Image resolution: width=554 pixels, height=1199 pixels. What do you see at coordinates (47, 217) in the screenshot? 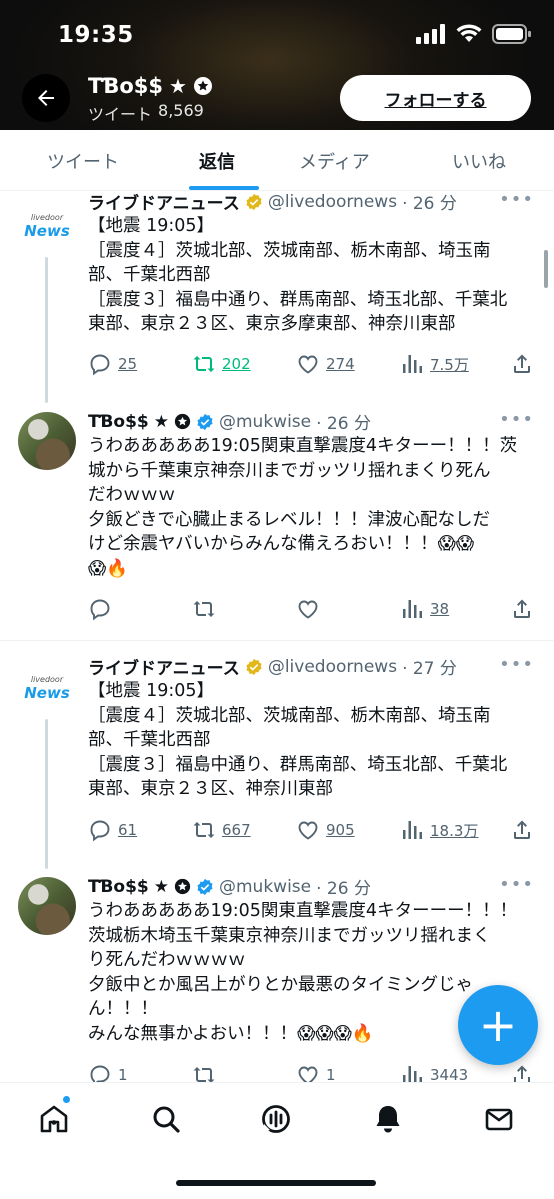
I see `avatar-logo-small: livedoor` at bounding box center [47, 217].